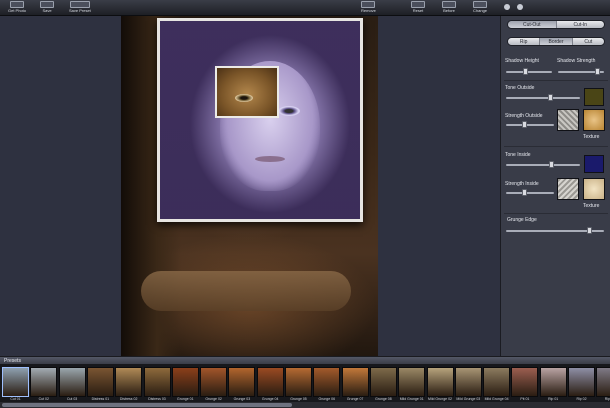 The image size is (610, 408). Describe the element at coordinates (157, 399) in the screenshot. I see `preset-label: Distress 03` at that location.